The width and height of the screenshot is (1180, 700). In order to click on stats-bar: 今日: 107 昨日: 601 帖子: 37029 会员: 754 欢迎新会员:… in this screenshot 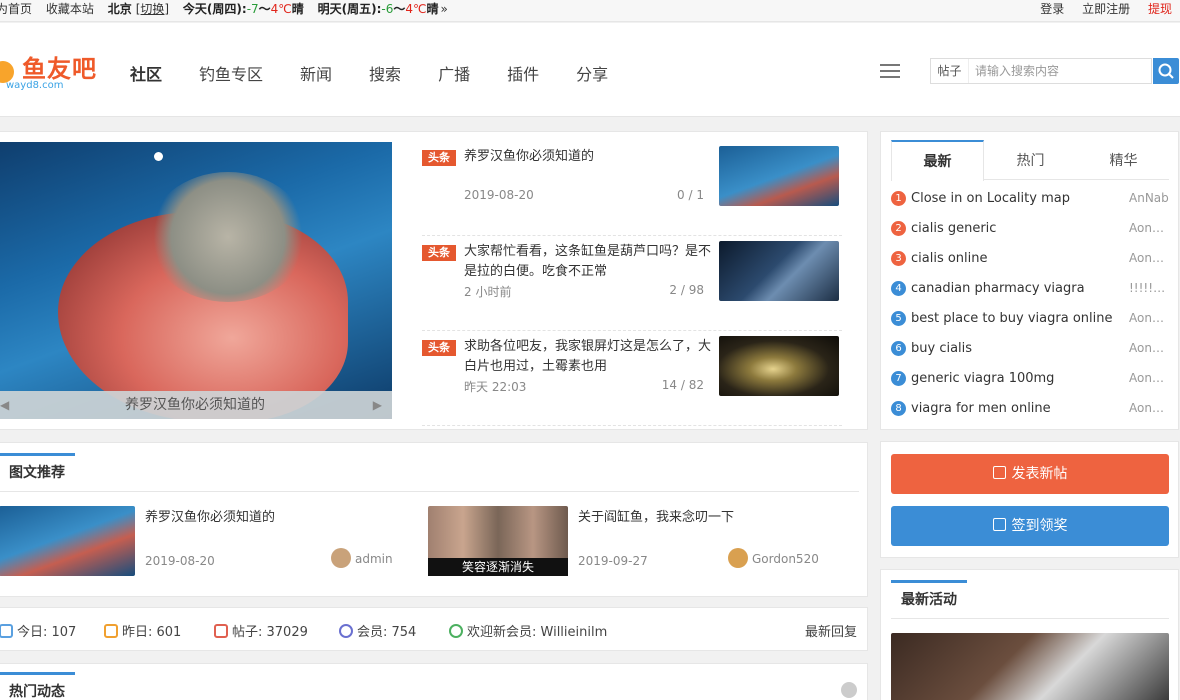, I will do `click(434, 629)`.